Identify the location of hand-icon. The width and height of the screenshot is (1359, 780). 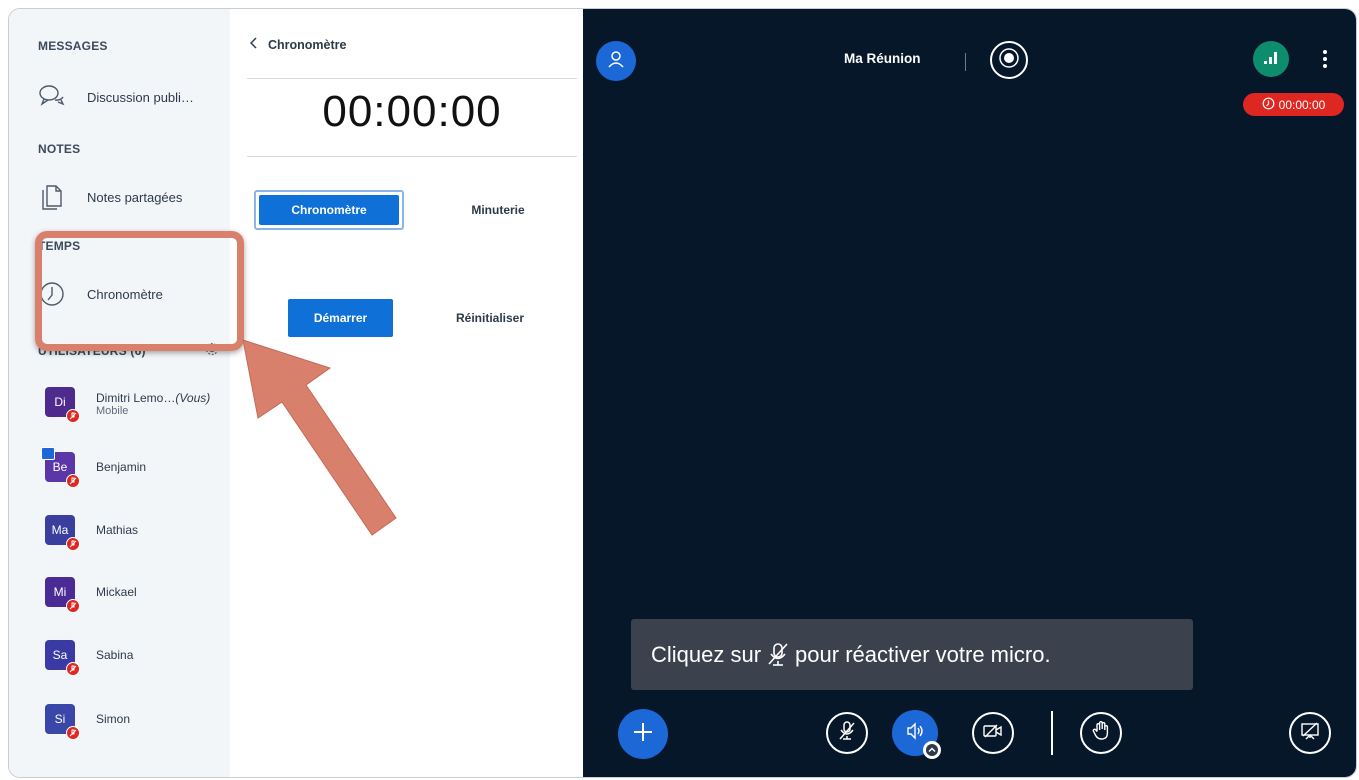
(1101, 733).